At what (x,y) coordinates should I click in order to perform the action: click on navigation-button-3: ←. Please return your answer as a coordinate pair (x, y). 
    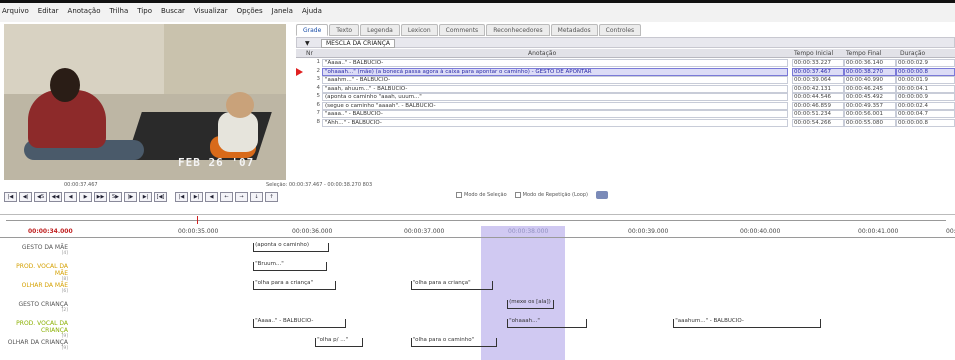
    Looking at the image, I should click on (226, 197).